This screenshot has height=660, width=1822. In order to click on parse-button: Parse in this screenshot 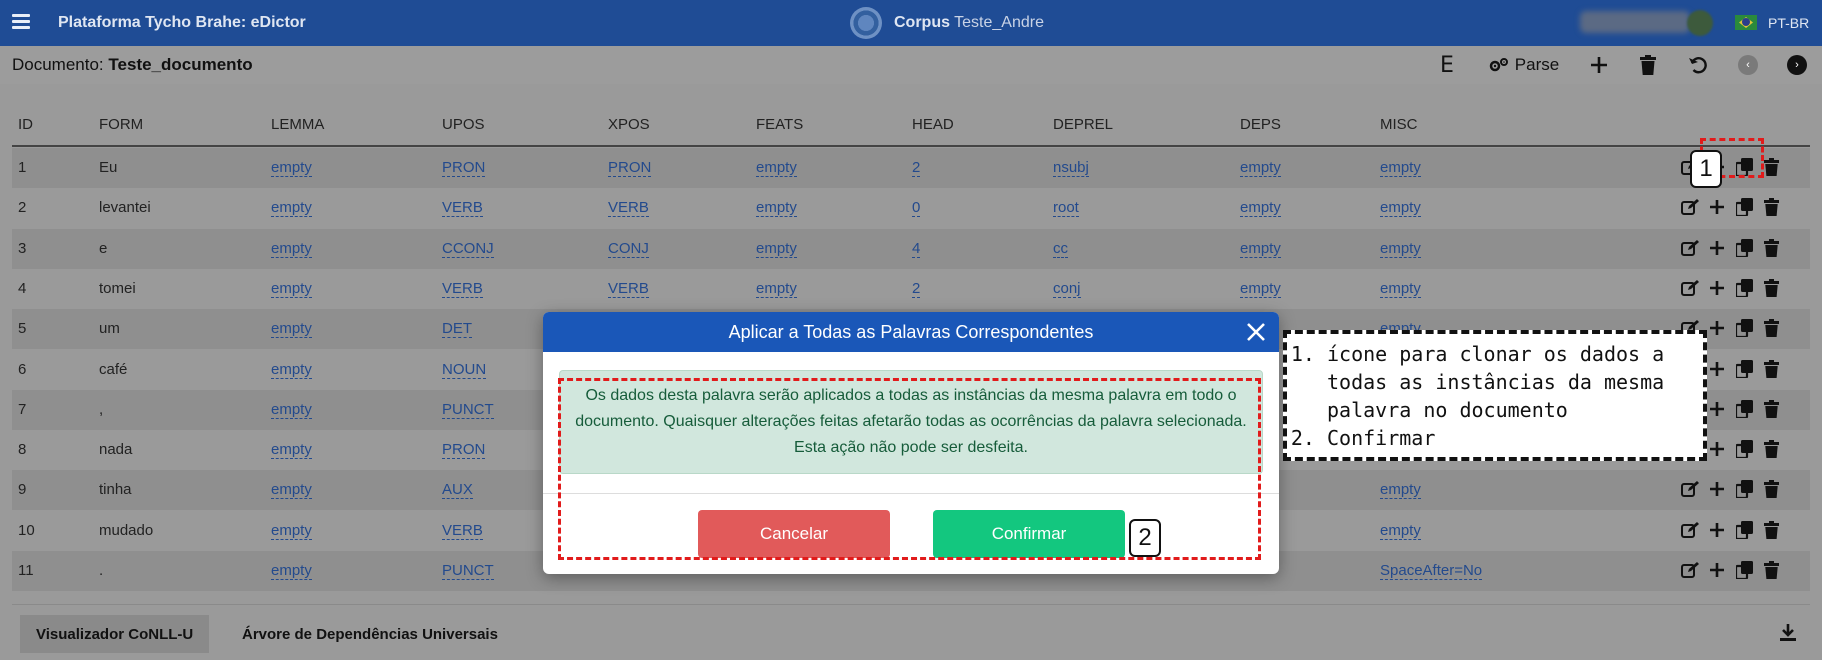, I will do `click(1524, 65)`.